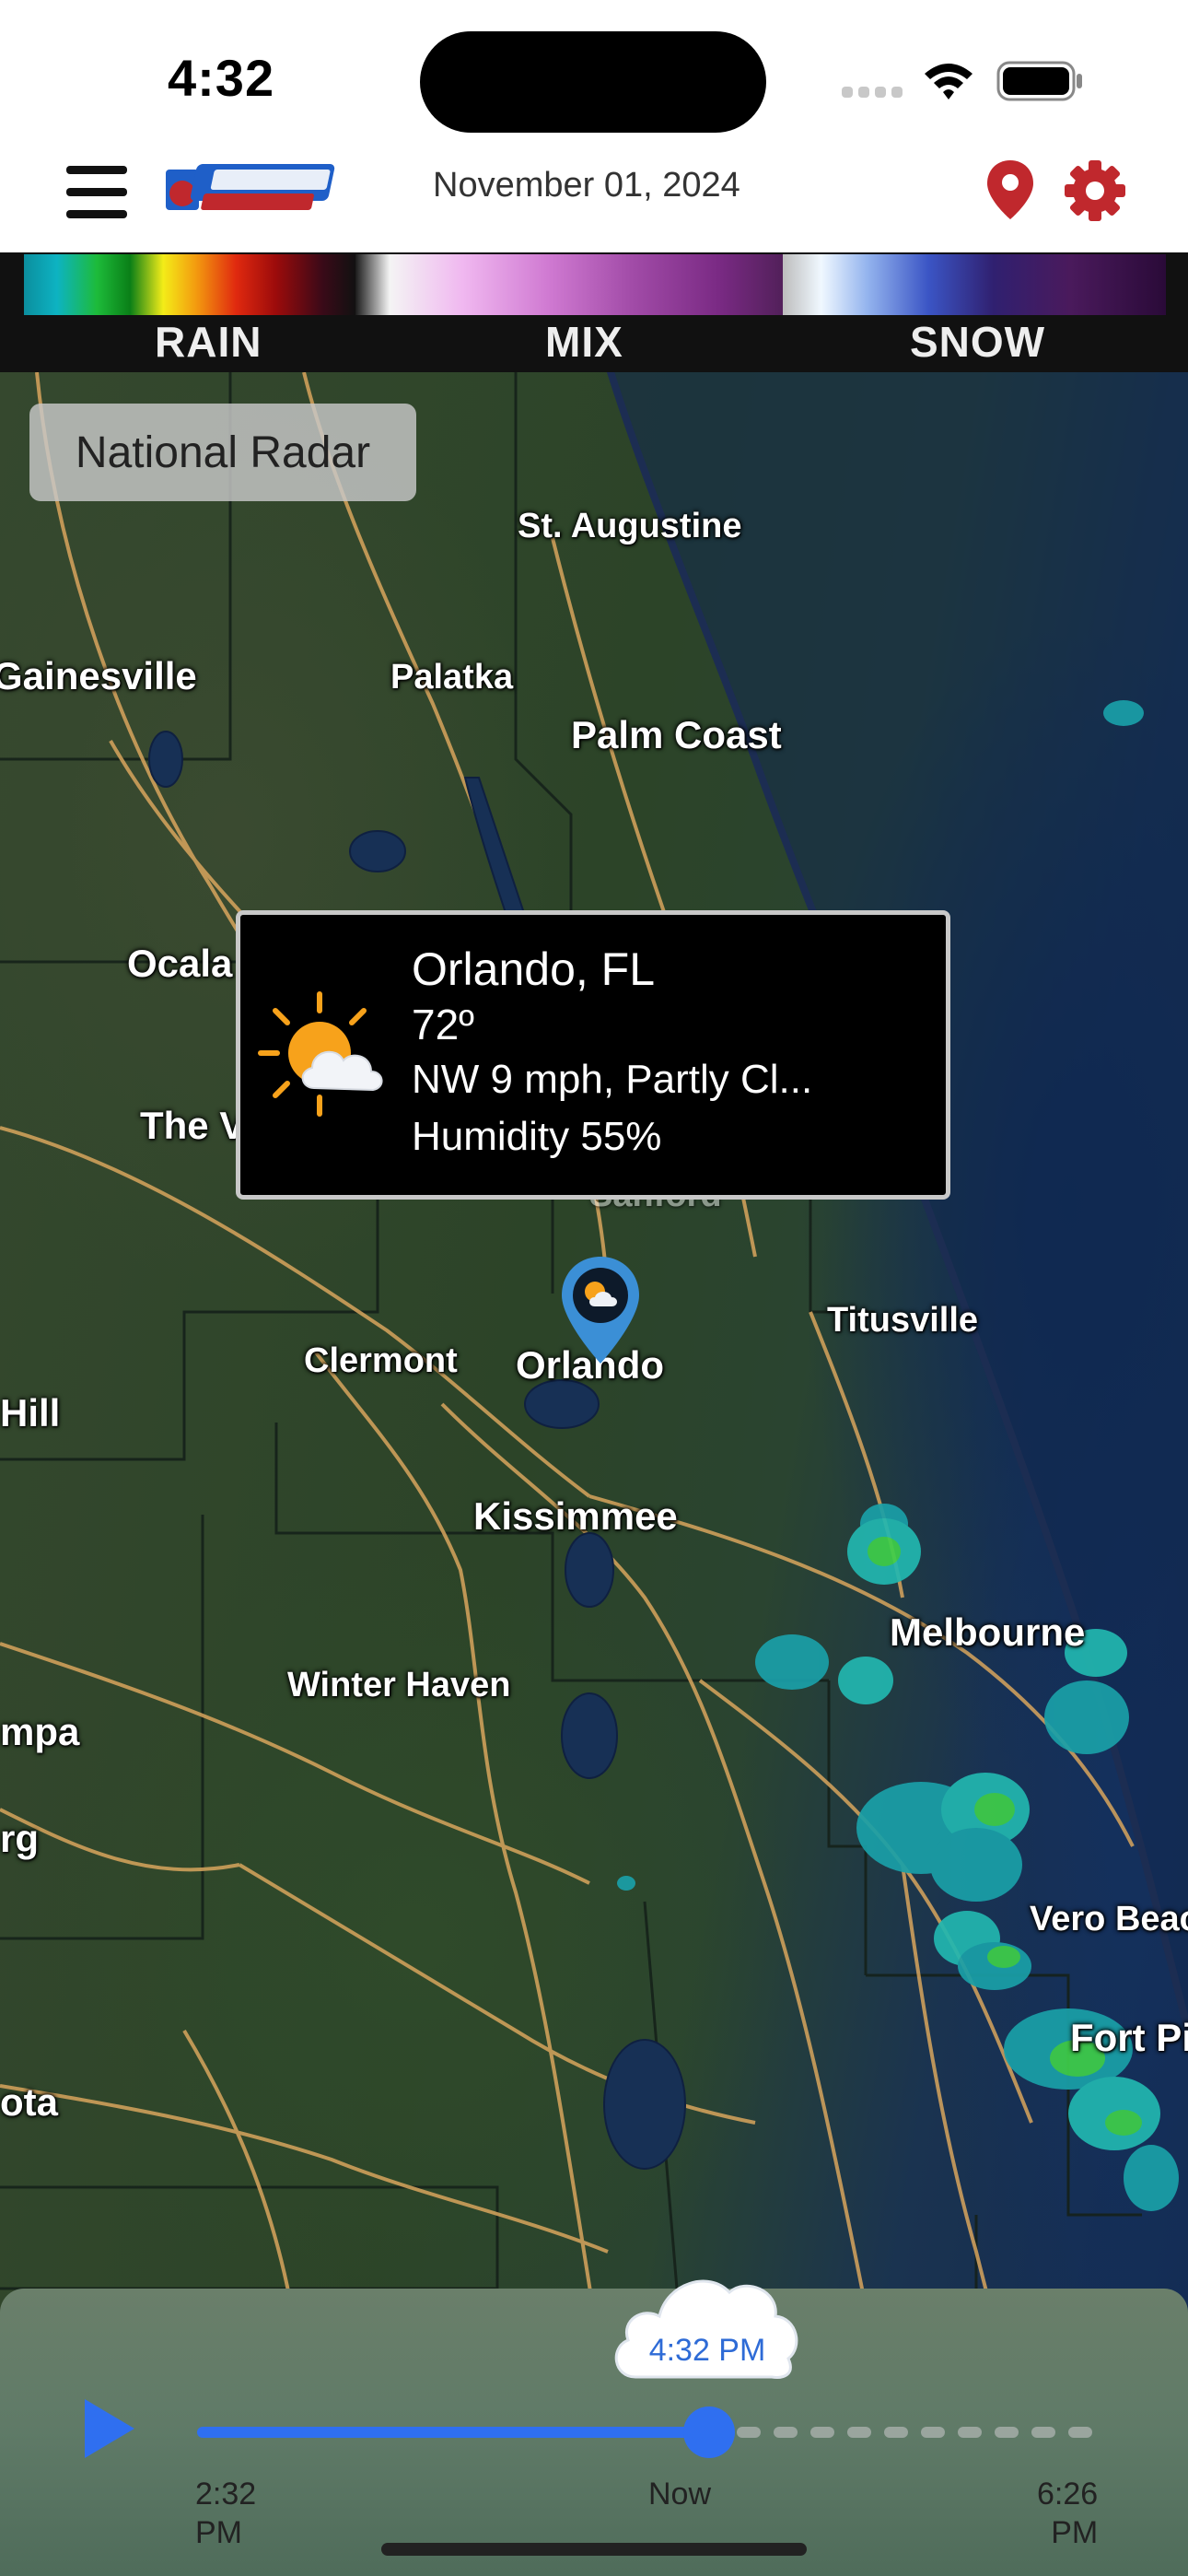 The image size is (1188, 2576). I want to click on city-label: Vero Beac, so click(1109, 1919).